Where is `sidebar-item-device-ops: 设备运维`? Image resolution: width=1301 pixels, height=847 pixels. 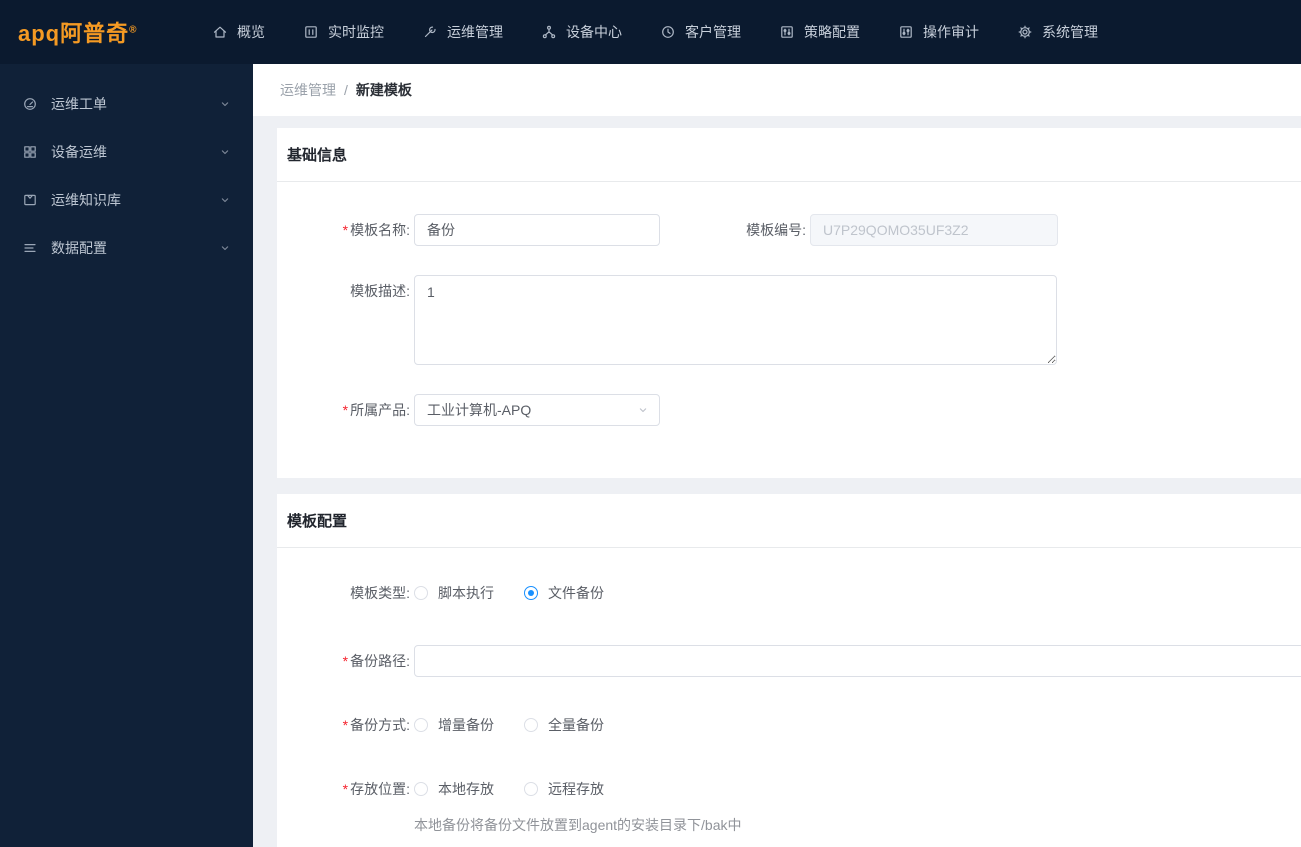 sidebar-item-device-ops: 设备运维 is located at coordinates (126, 152).